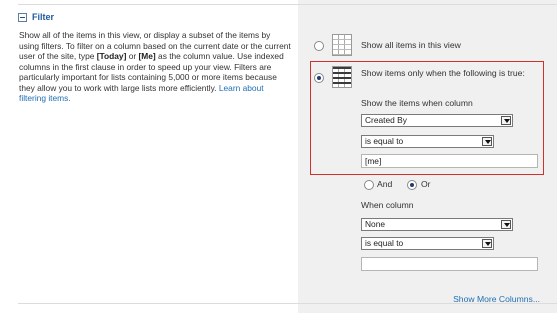 Image resolution: width=557 pixels, height=313 pixels. What do you see at coordinates (386, 120) in the screenshot?
I see `clause1-column-value: Created By` at bounding box center [386, 120].